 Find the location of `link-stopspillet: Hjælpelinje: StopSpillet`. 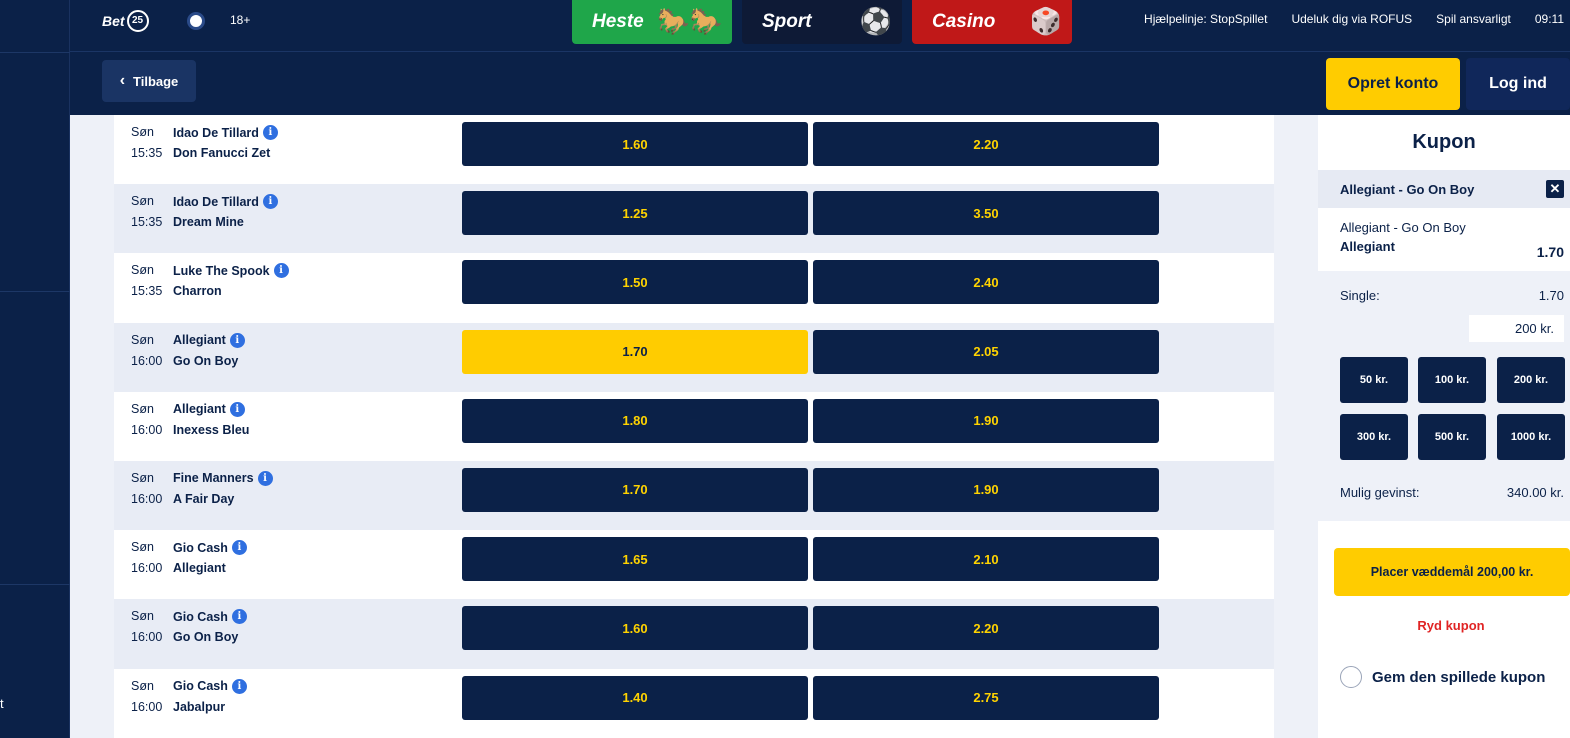

link-stopspillet: Hjælpelinje: StopSpillet is located at coordinates (1205, 19).